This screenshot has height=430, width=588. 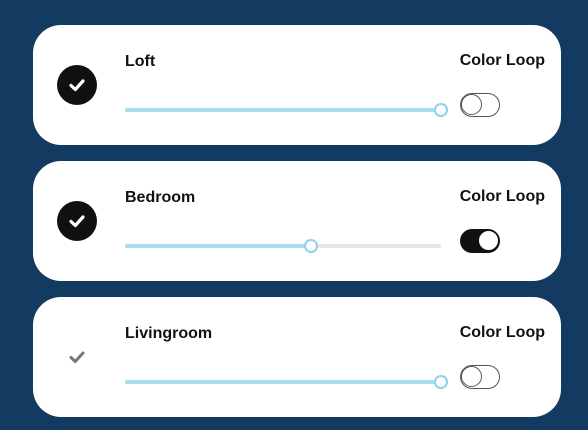 I want to click on room-select-toggle-livingroom, so click(x=77, y=357).